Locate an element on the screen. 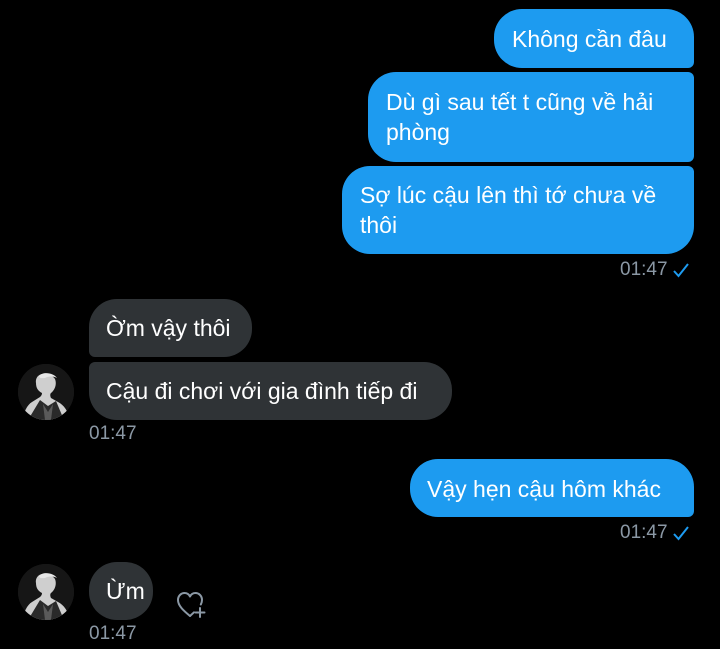 Image resolution: width=720 pixels, height=649 pixels. message-bubble-received: Cậu đi chơi với gia đình tiếp đi is located at coordinates (270, 391).